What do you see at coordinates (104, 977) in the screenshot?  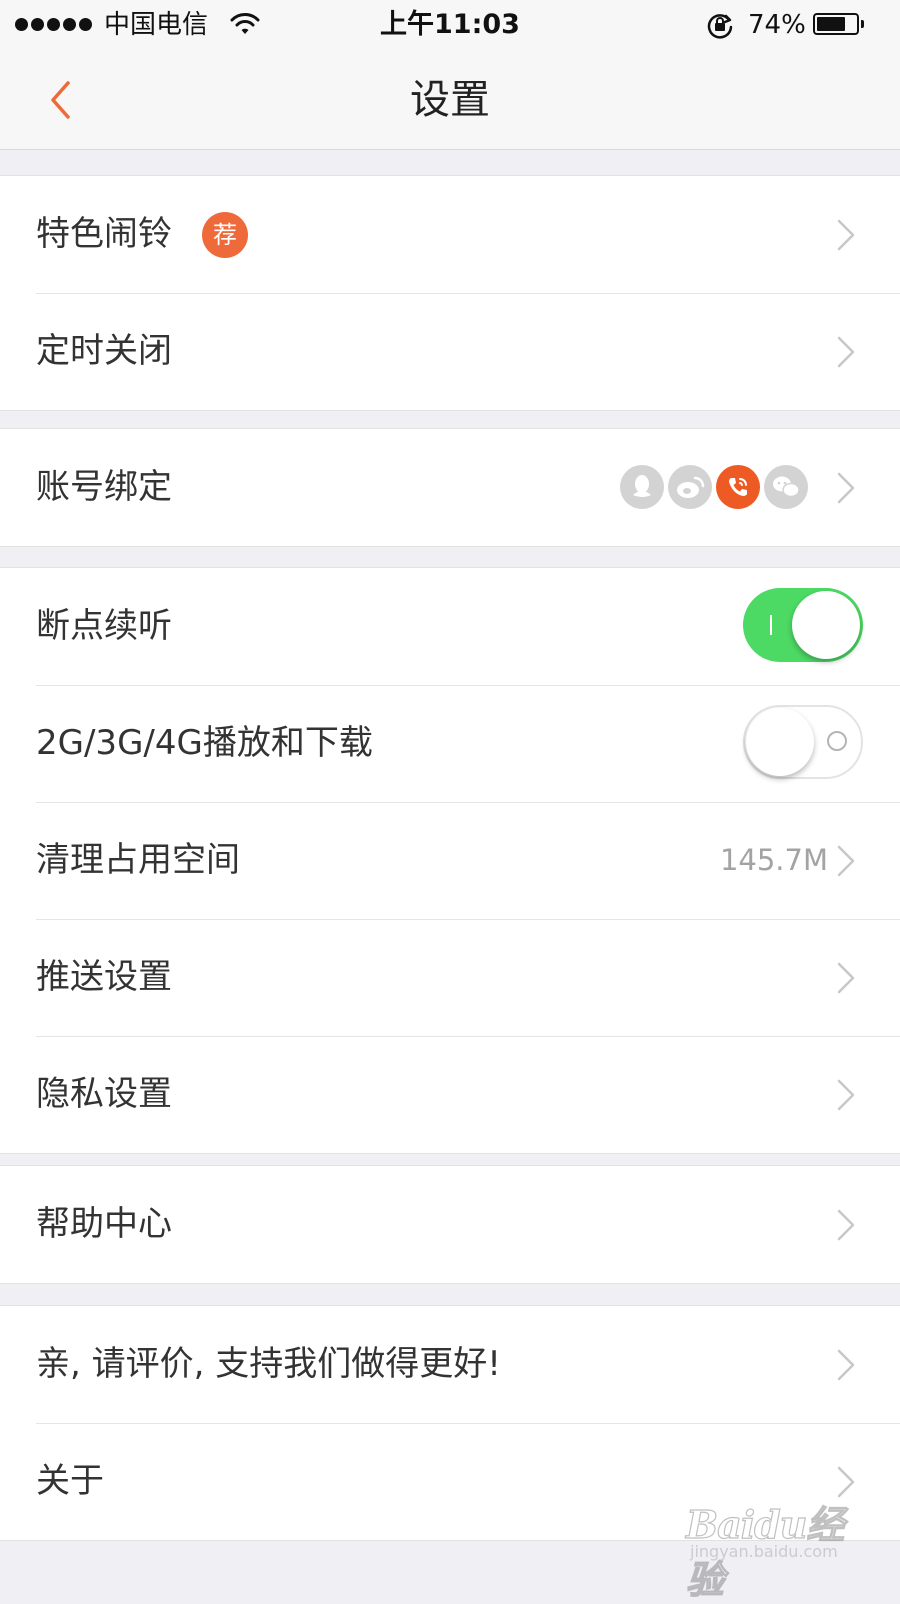 I see `row-label: 推送设置` at bounding box center [104, 977].